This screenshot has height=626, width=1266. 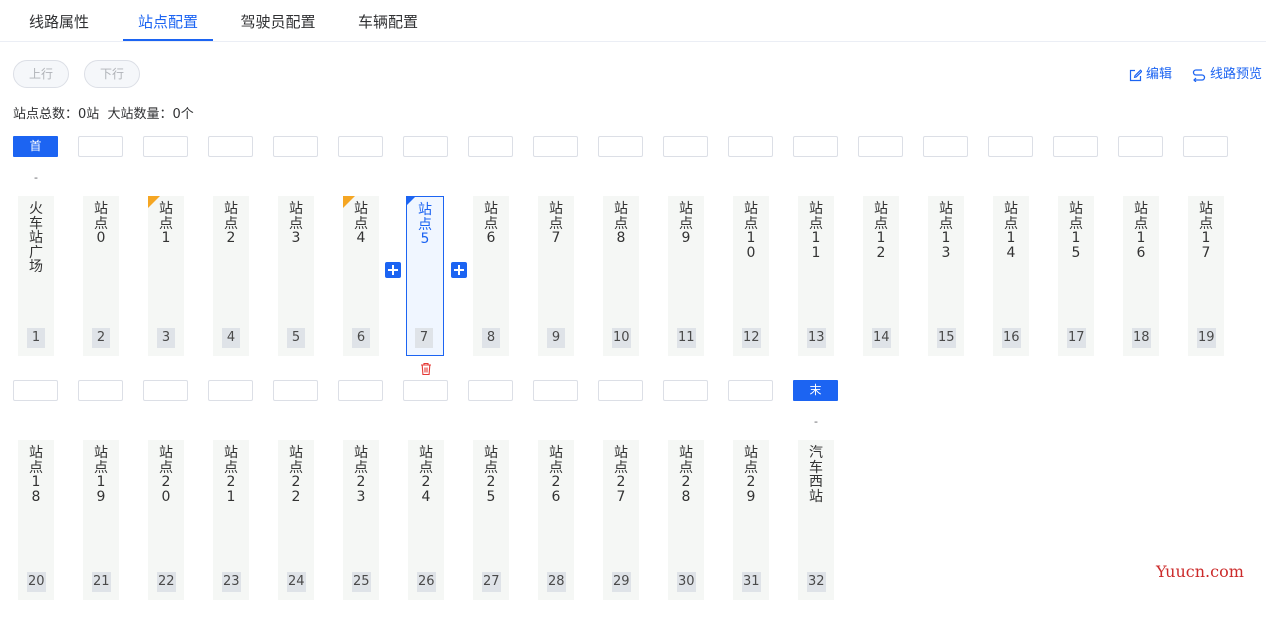 What do you see at coordinates (946, 276) in the screenshot?
I see `station-card: 站点13 15` at bounding box center [946, 276].